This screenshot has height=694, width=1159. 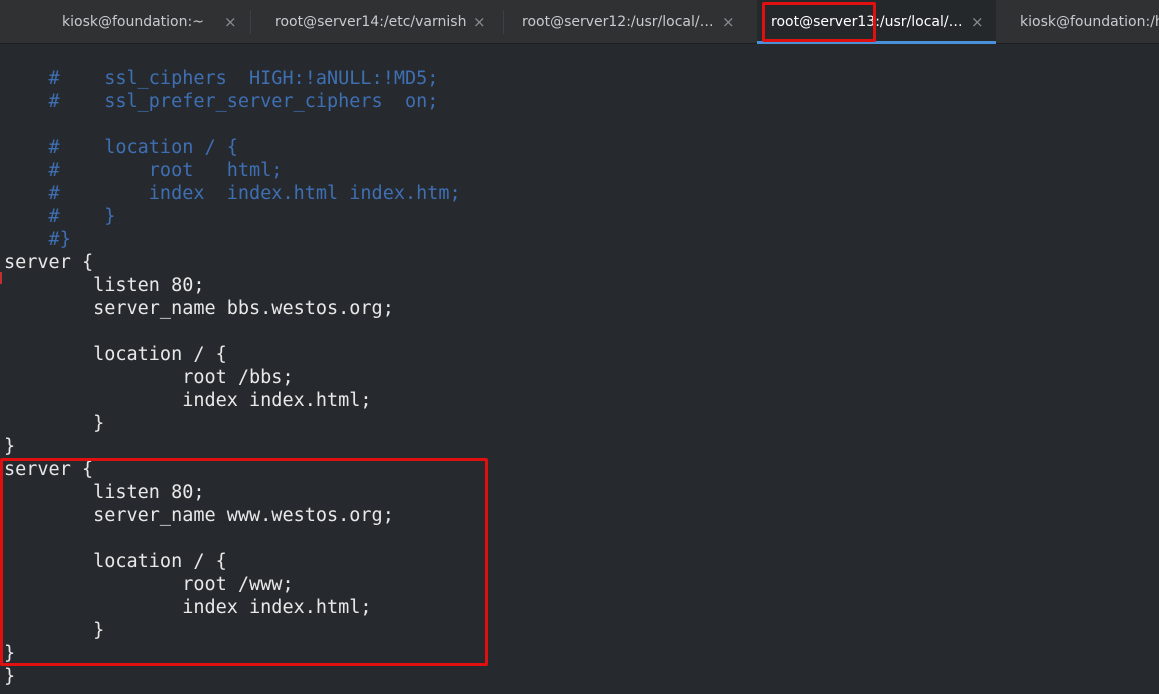 I want to click on tab-label: root@server14:/etc/varnish, so click(x=371, y=22).